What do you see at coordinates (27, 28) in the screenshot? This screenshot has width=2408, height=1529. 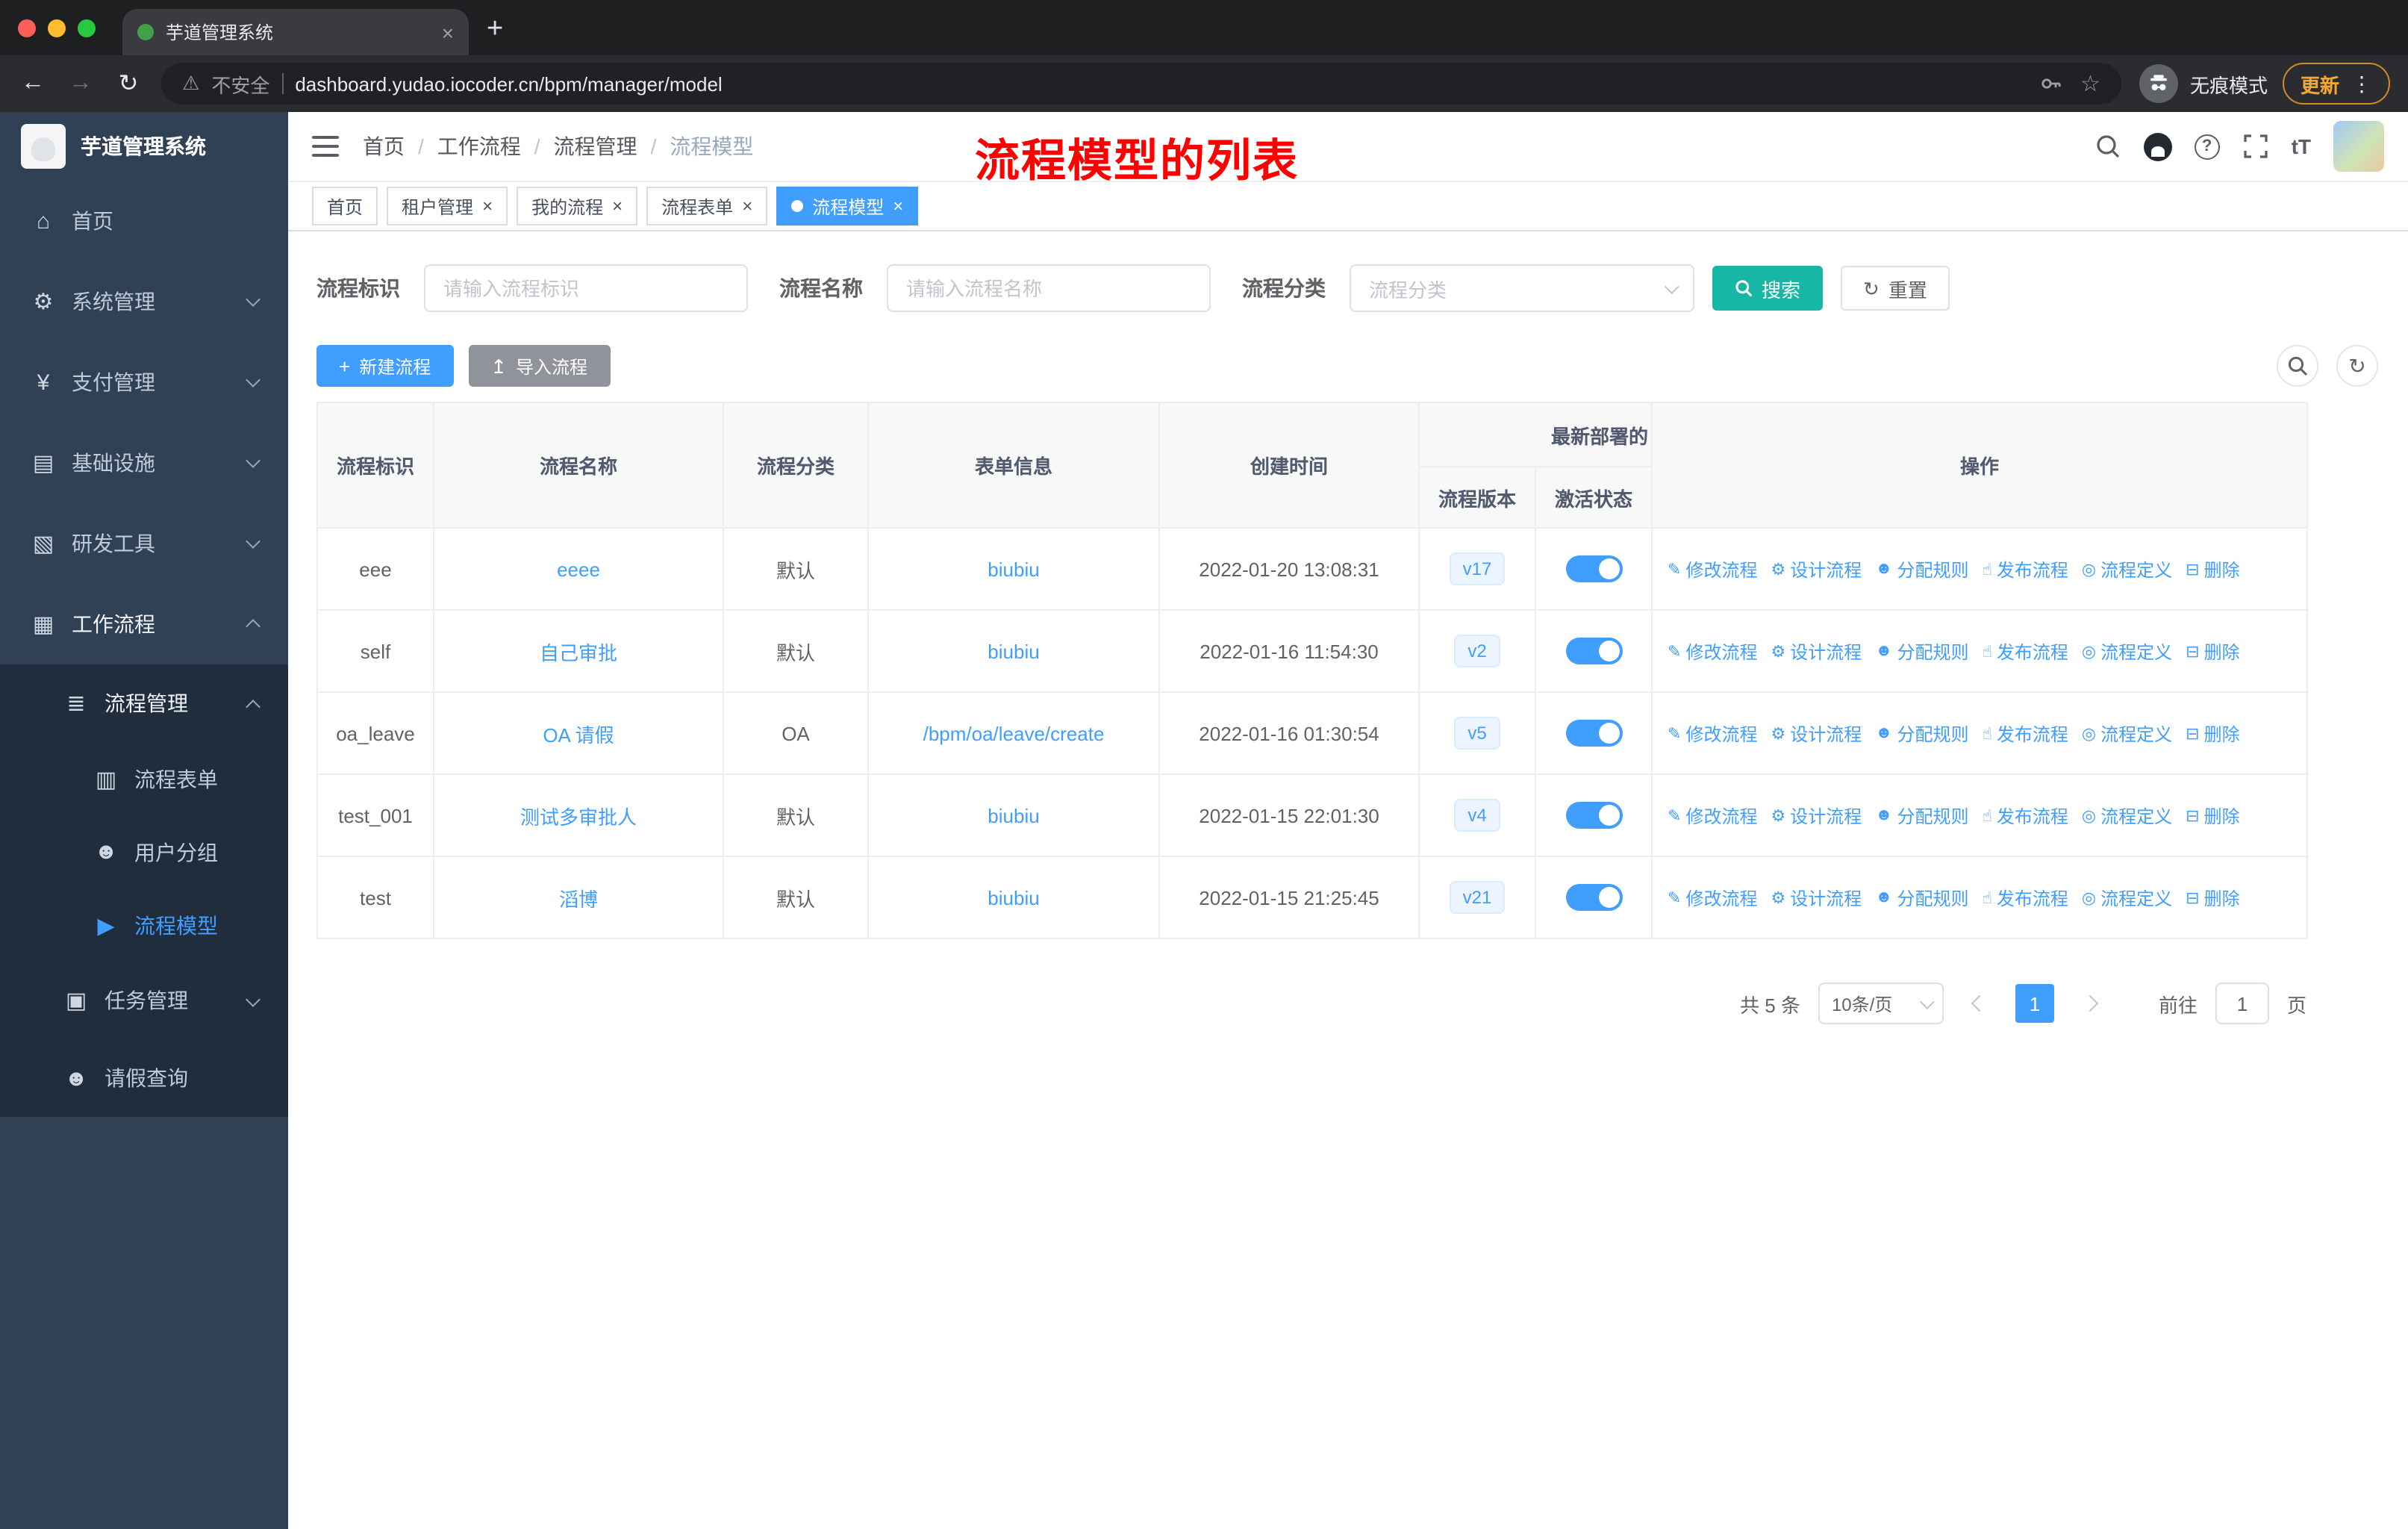 I see `close-window-button` at bounding box center [27, 28].